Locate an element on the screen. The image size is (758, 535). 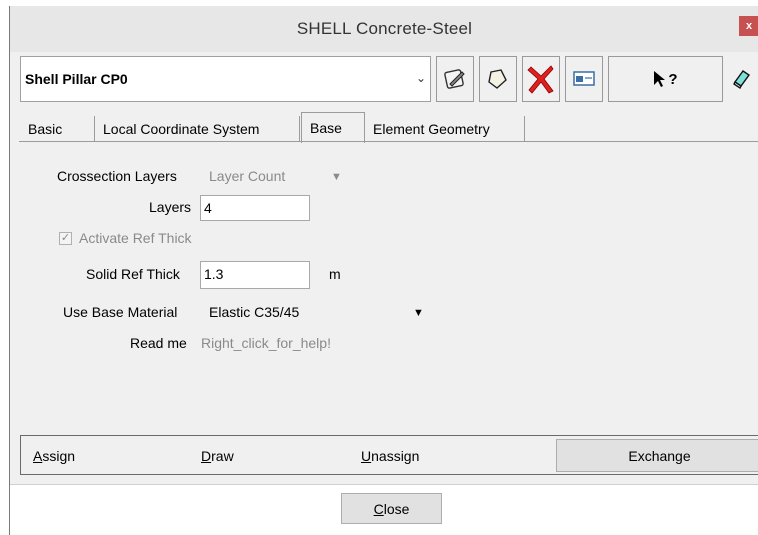
activate-ref-thick-checkbox: ✓ is located at coordinates (65, 238).